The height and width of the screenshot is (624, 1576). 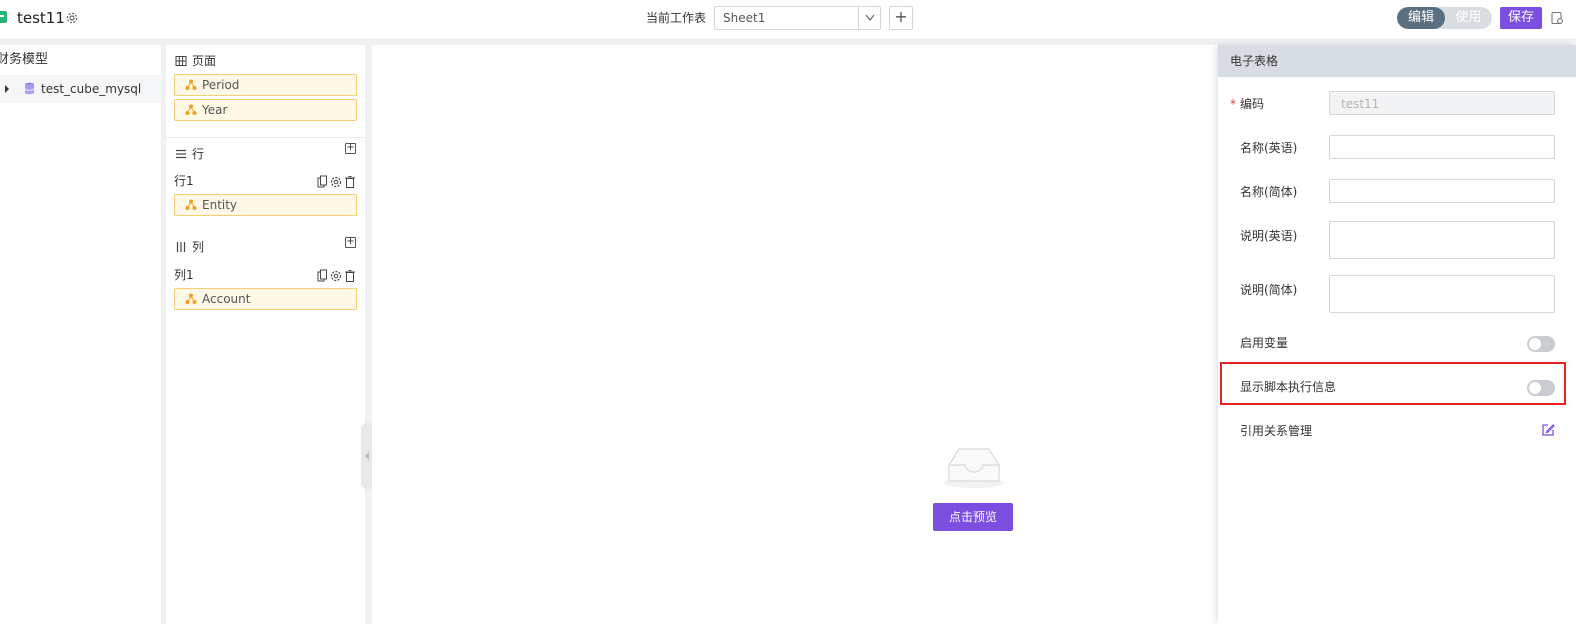 What do you see at coordinates (80, 334) in the screenshot?
I see `model-tree-panel: 财务模型 test_cube_mysql` at bounding box center [80, 334].